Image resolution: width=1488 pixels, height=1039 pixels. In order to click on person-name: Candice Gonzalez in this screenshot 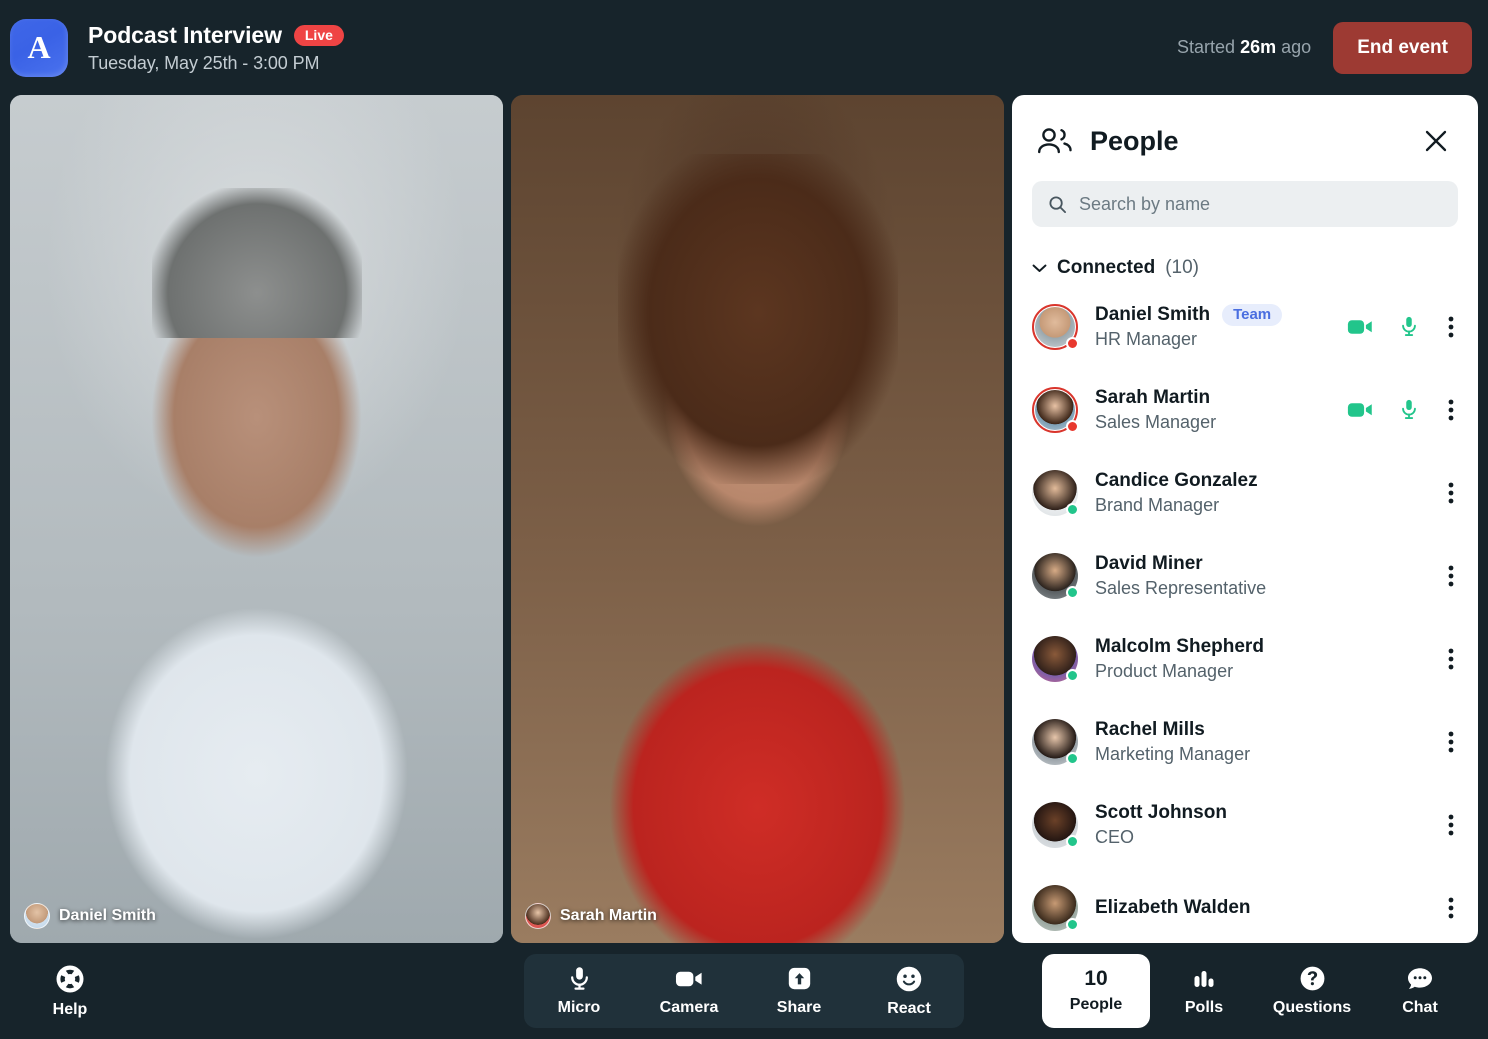, I will do `click(1176, 480)`.